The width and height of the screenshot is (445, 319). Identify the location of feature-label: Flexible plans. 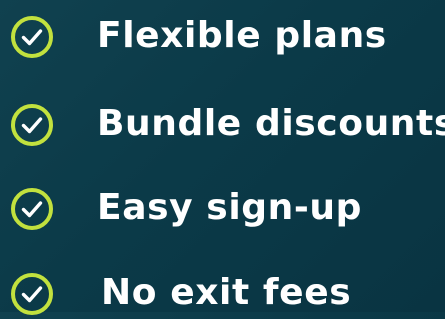
(242, 35).